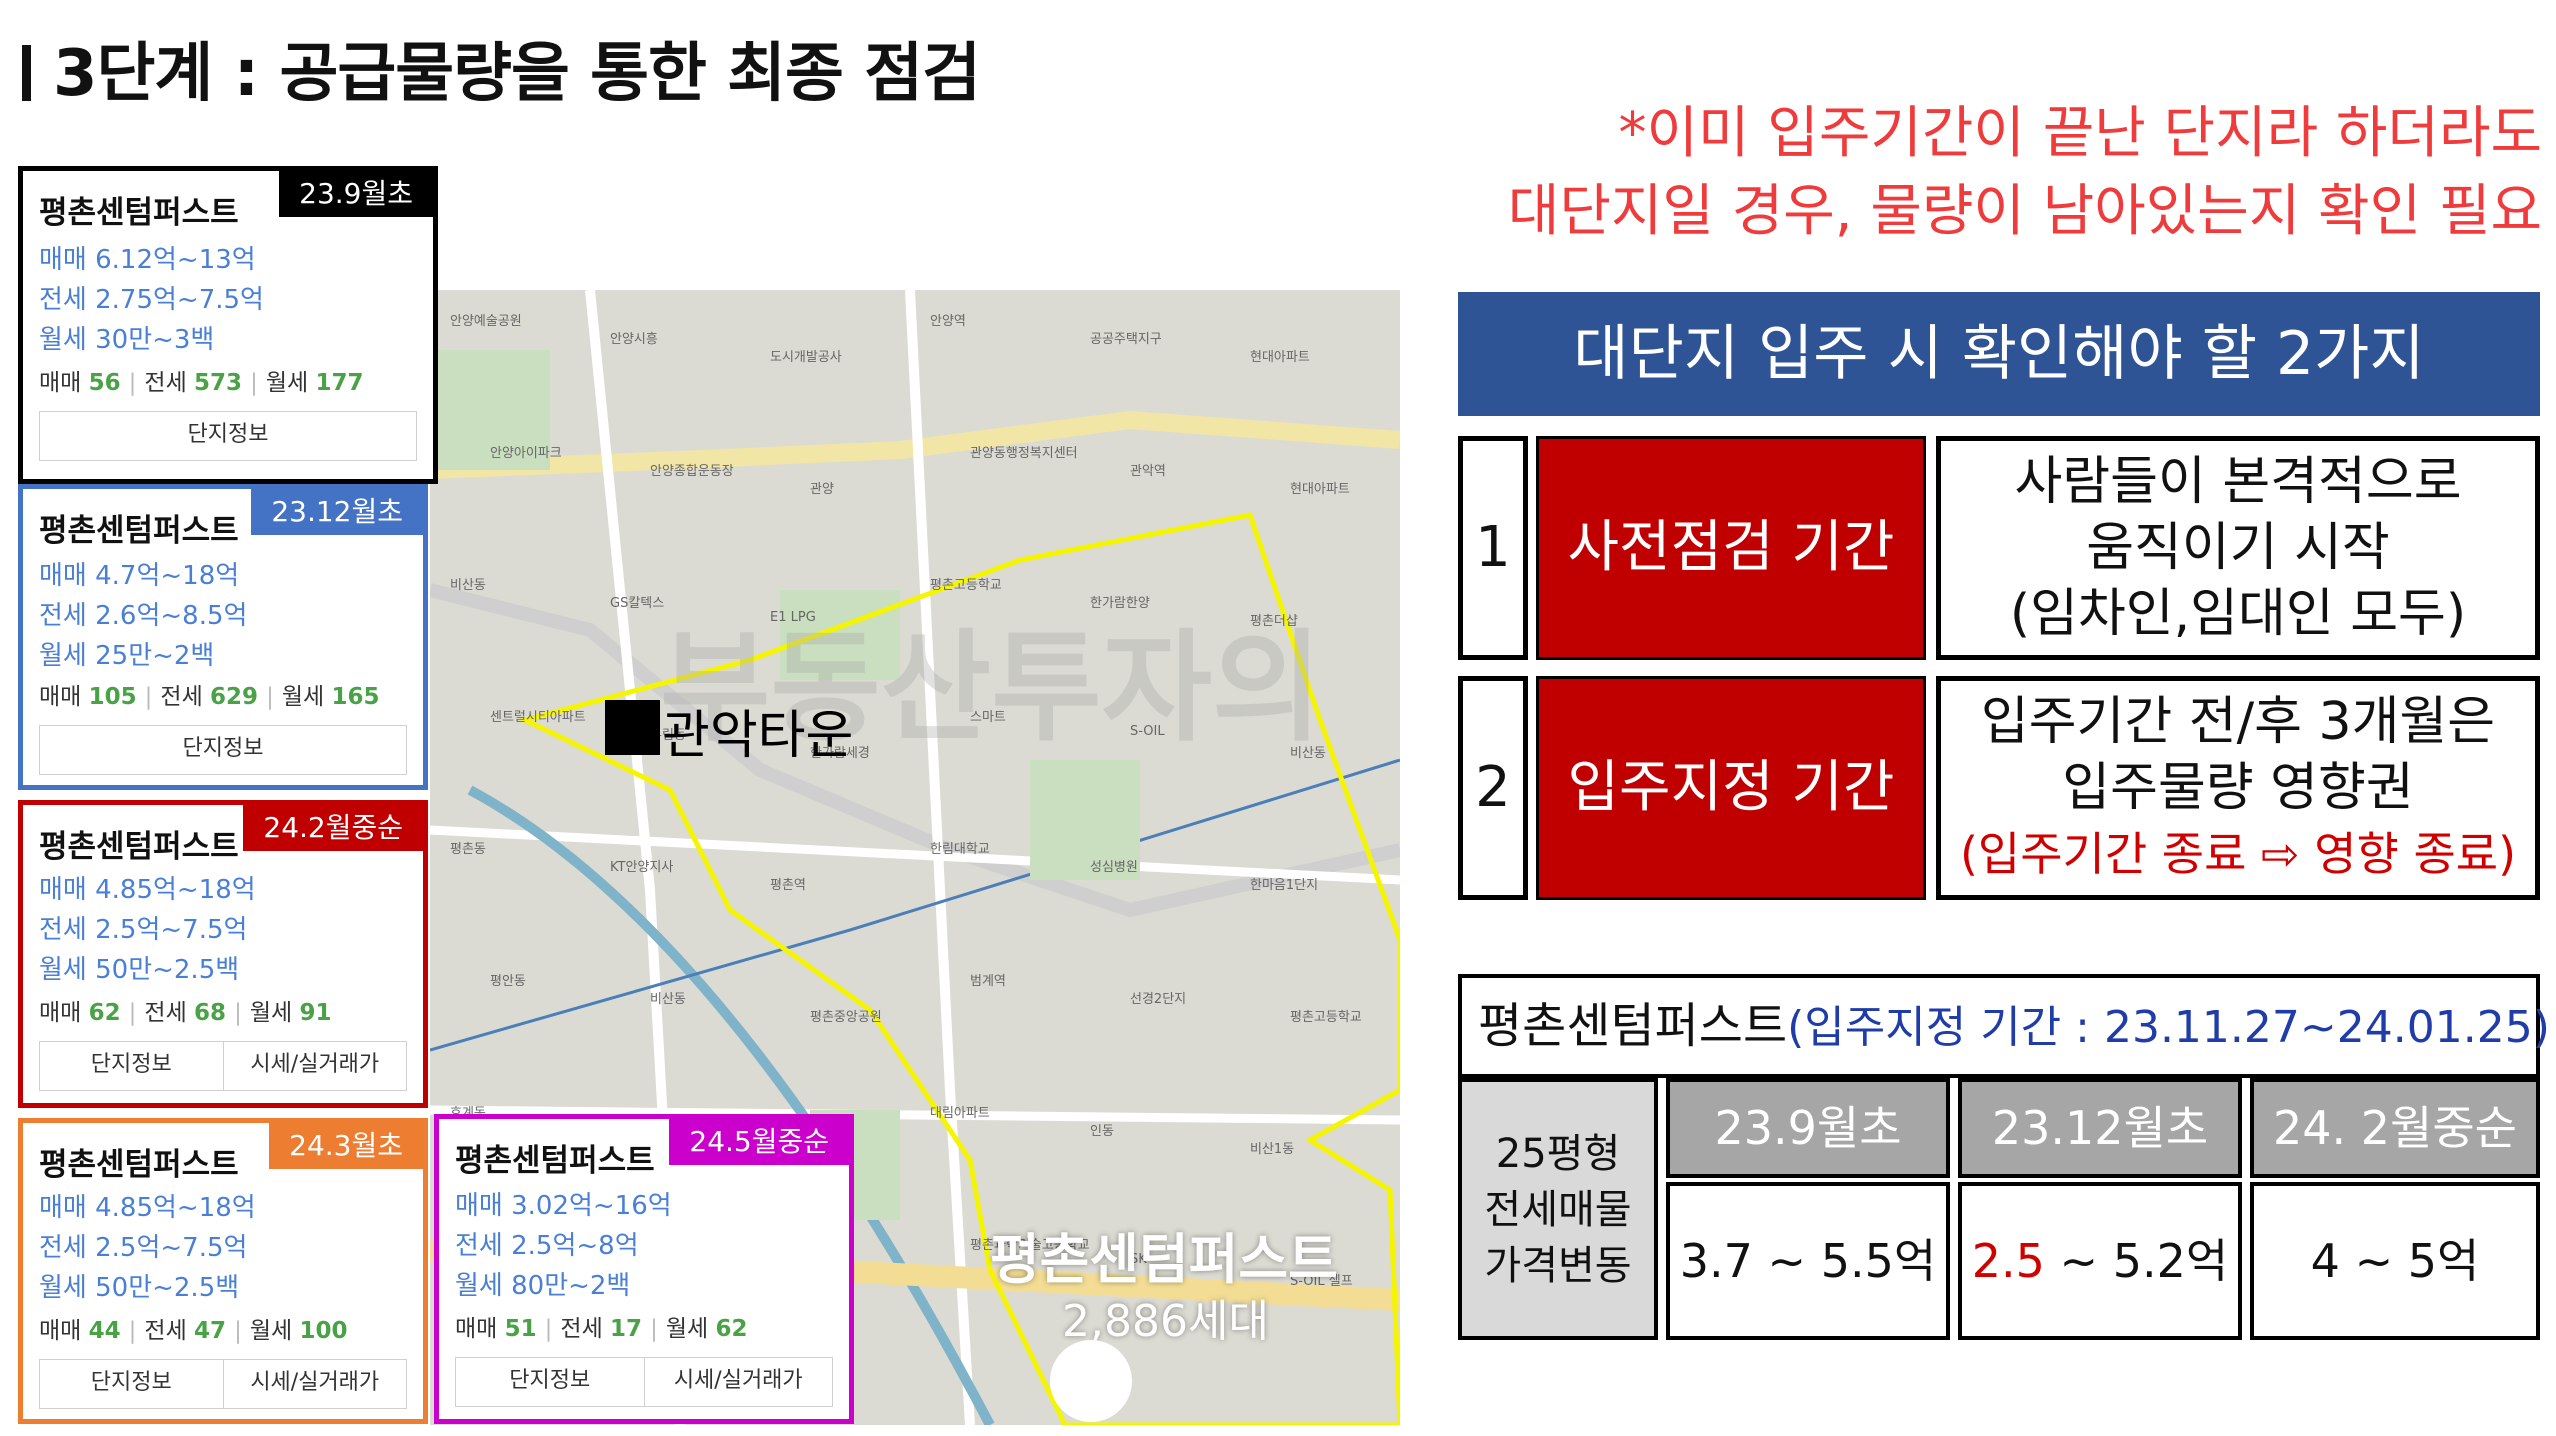  I want to click on card-monthly-price: 월세 30만~3백, so click(127, 340).